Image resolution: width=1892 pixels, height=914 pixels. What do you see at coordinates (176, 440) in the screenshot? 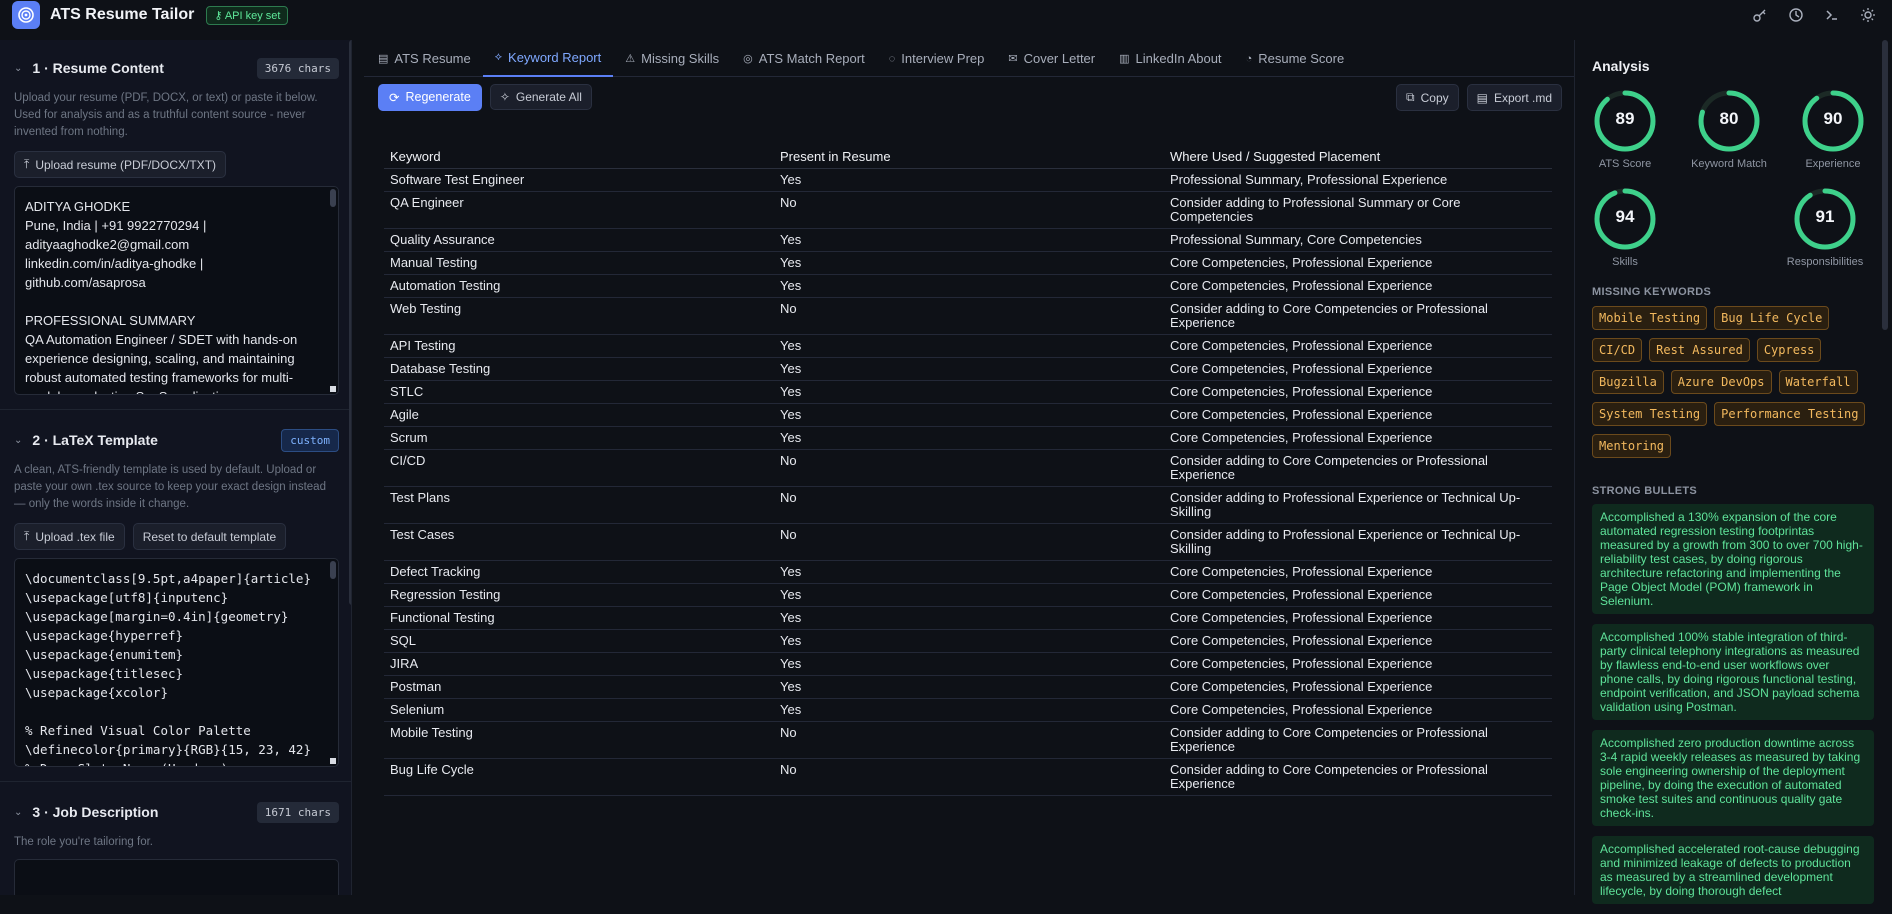
I see `latex-section-header: ⌄ 2 · LaTeX Template custom` at bounding box center [176, 440].